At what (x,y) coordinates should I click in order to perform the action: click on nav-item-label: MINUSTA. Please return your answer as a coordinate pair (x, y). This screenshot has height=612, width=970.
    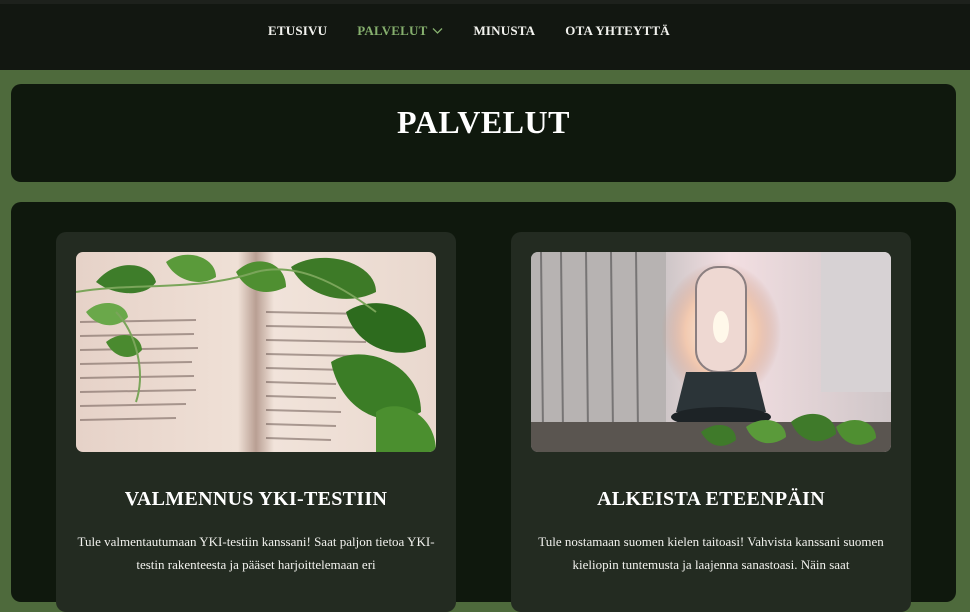
    Looking at the image, I should click on (504, 30).